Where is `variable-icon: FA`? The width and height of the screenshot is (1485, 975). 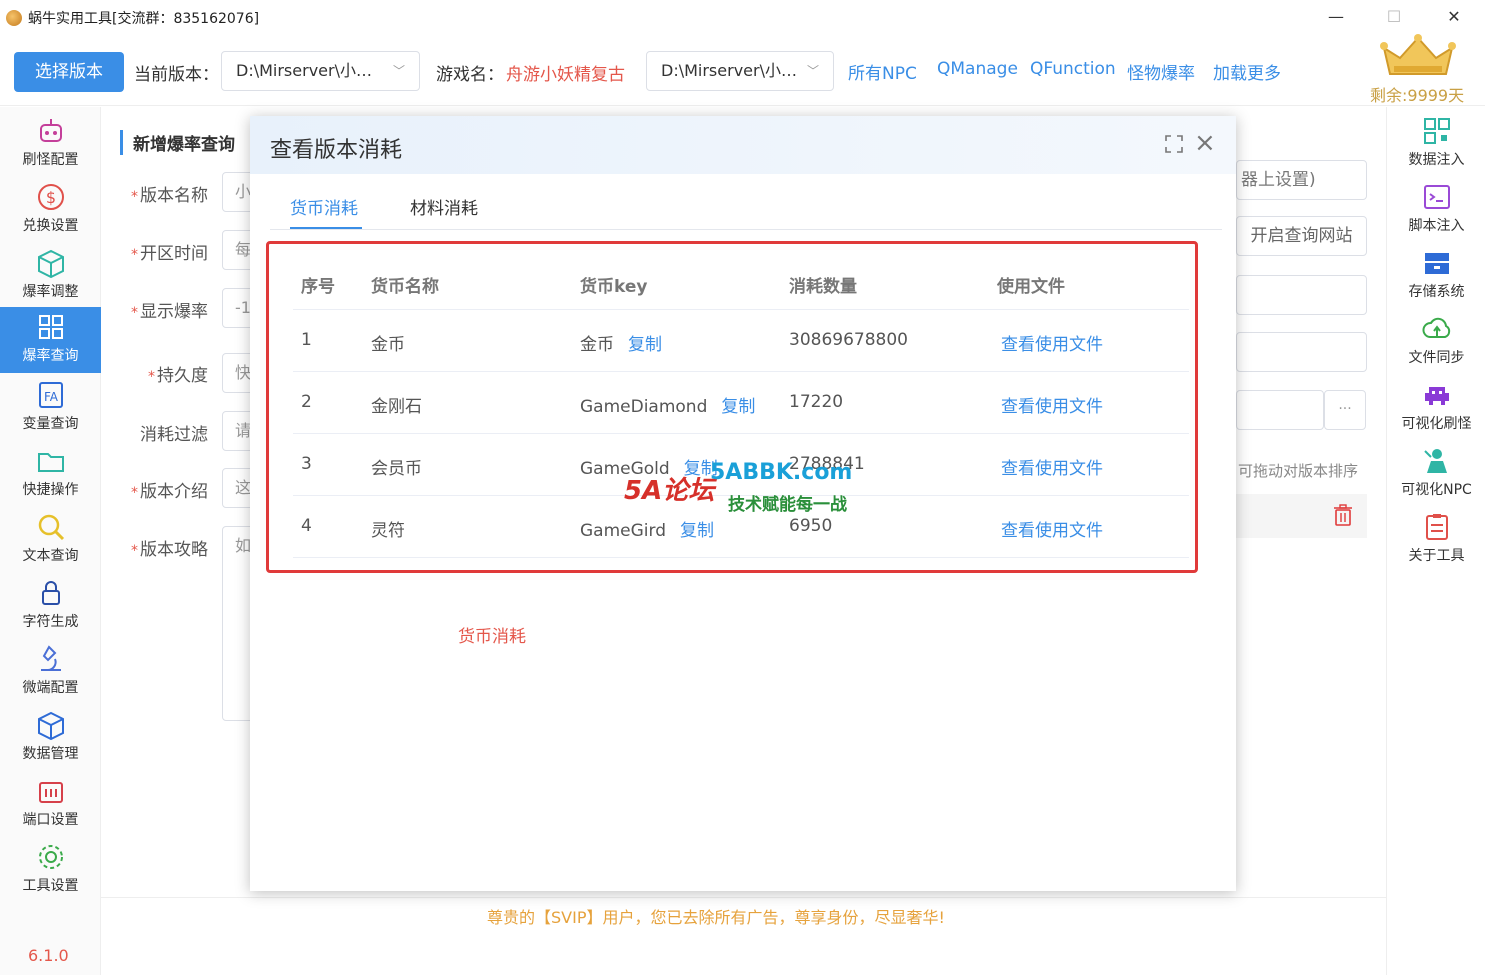
variable-icon: FA is located at coordinates (50, 395).